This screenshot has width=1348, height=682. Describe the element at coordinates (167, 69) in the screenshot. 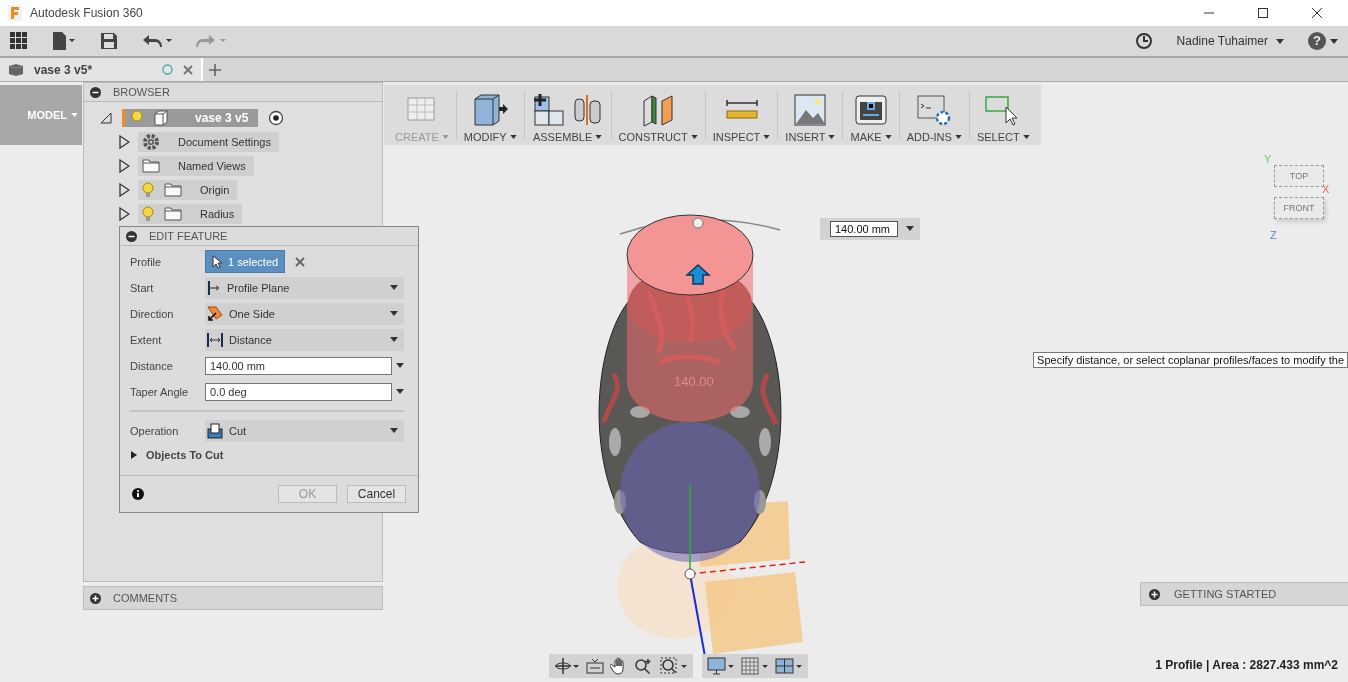

I see `sync-status-icon` at that location.